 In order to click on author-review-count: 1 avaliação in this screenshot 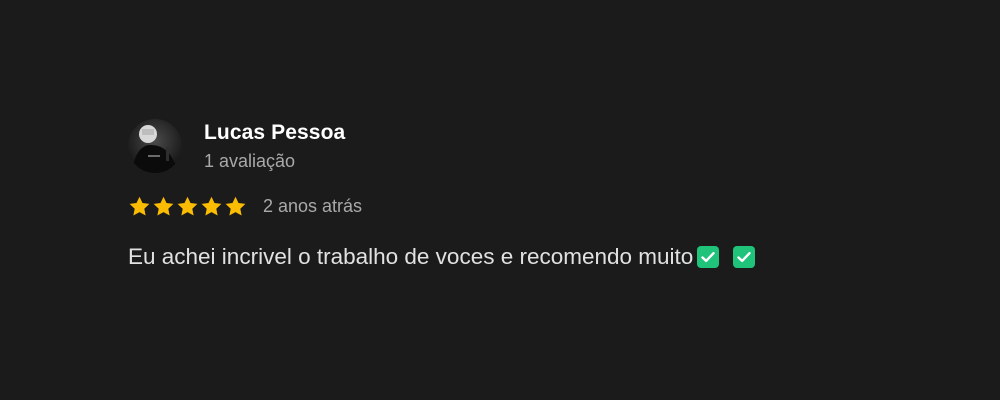, I will do `click(250, 160)`.